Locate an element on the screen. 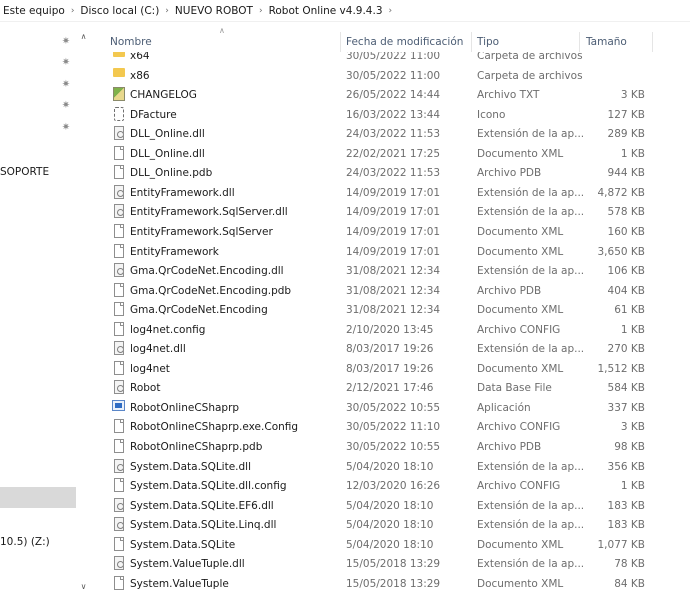 This screenshot has width=690, height=599. file-name: log4net.config is located at coordinates (168, 329).